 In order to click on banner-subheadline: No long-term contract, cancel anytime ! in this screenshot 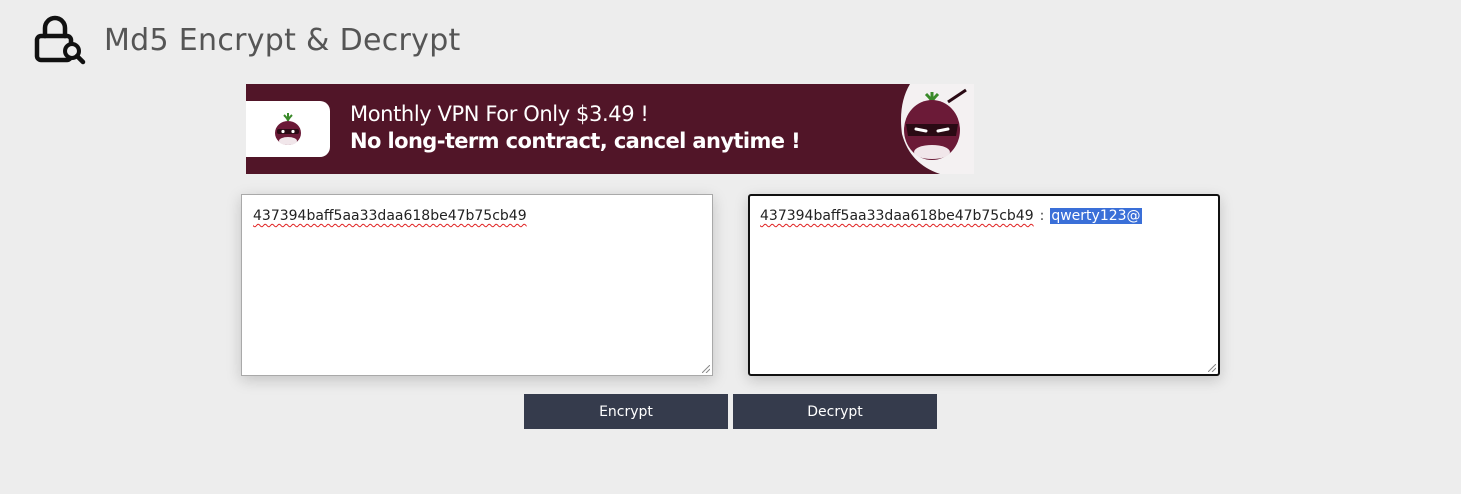, I will do `click(575, 141)`.